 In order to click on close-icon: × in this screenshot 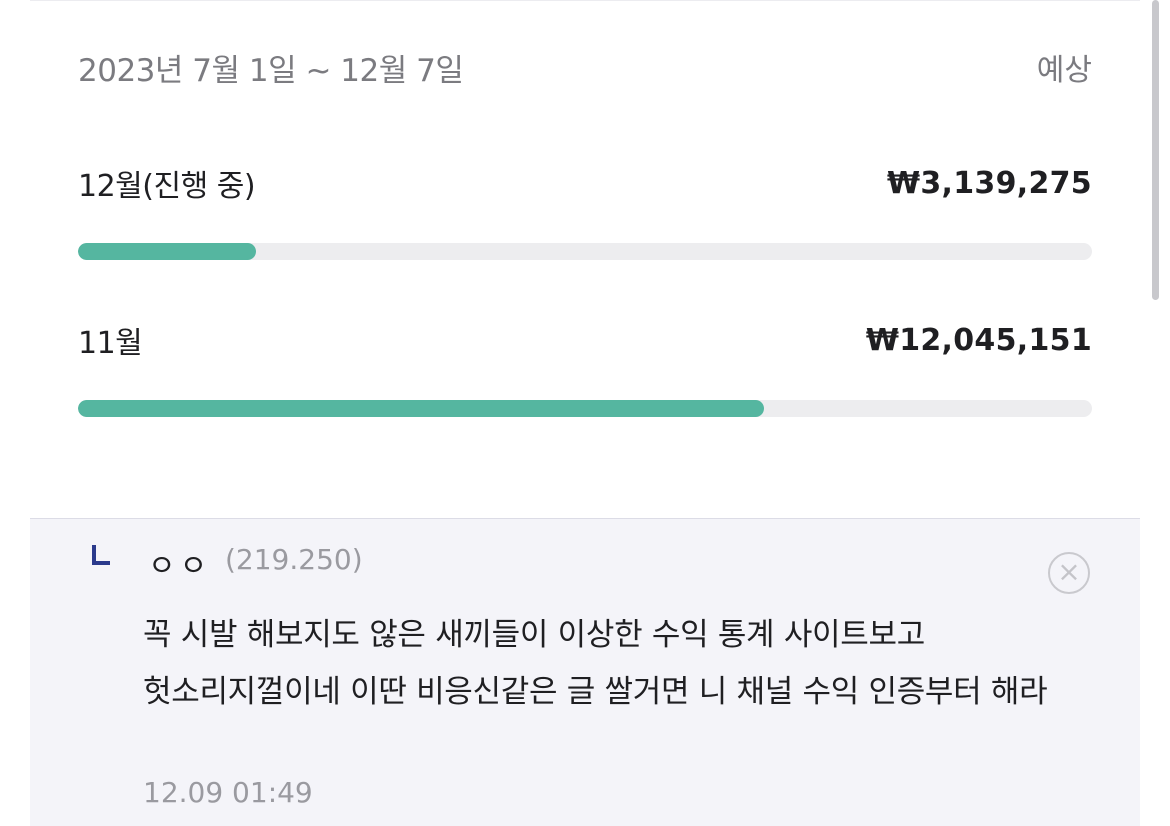, I will do `click(1069, 571)`.